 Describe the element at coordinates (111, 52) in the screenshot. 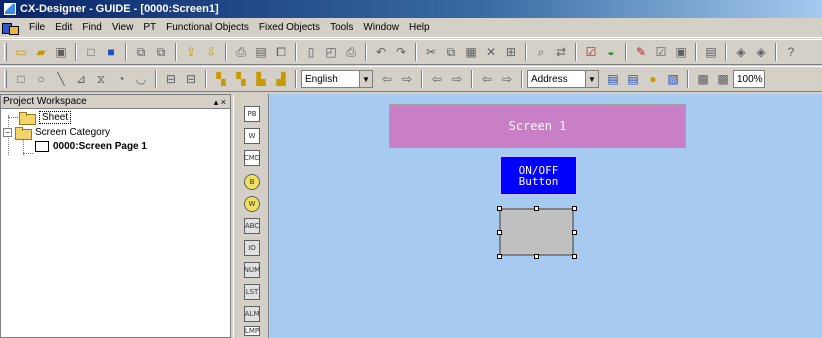

I see `save-icon: ■` at that location.